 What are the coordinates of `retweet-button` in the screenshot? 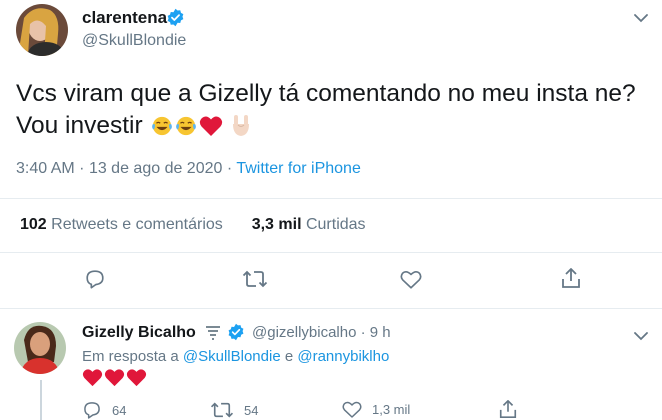 It's located at (255, 279).